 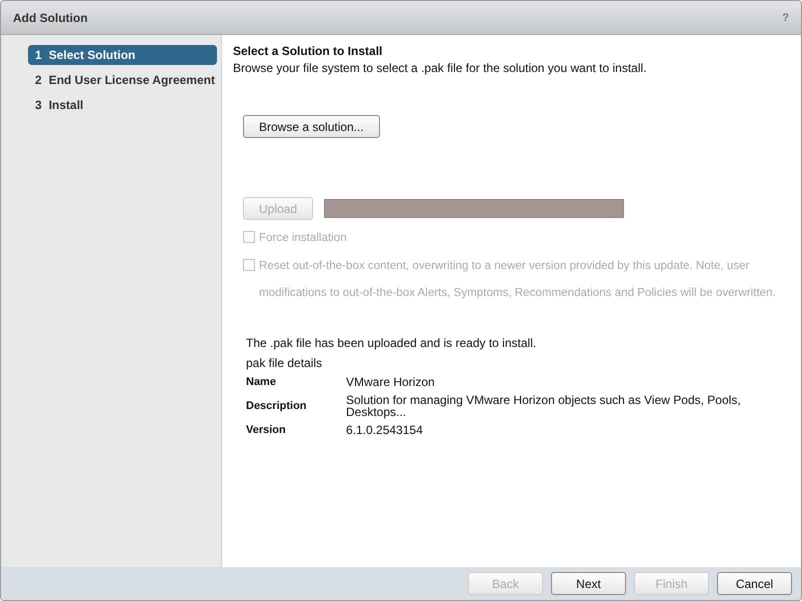 I want to click on section-heading: Select a Solution to Install, so click(x=308, y=51).